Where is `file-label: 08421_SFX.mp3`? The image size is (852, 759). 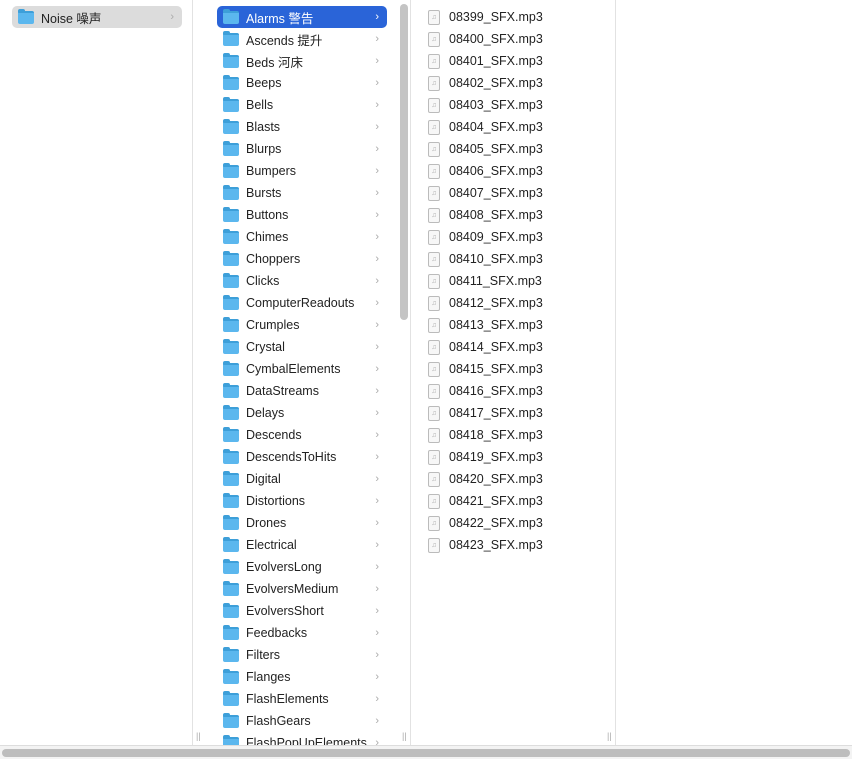 file-label: 08421_SFX.mp3 is located at coordinates (496, 501).